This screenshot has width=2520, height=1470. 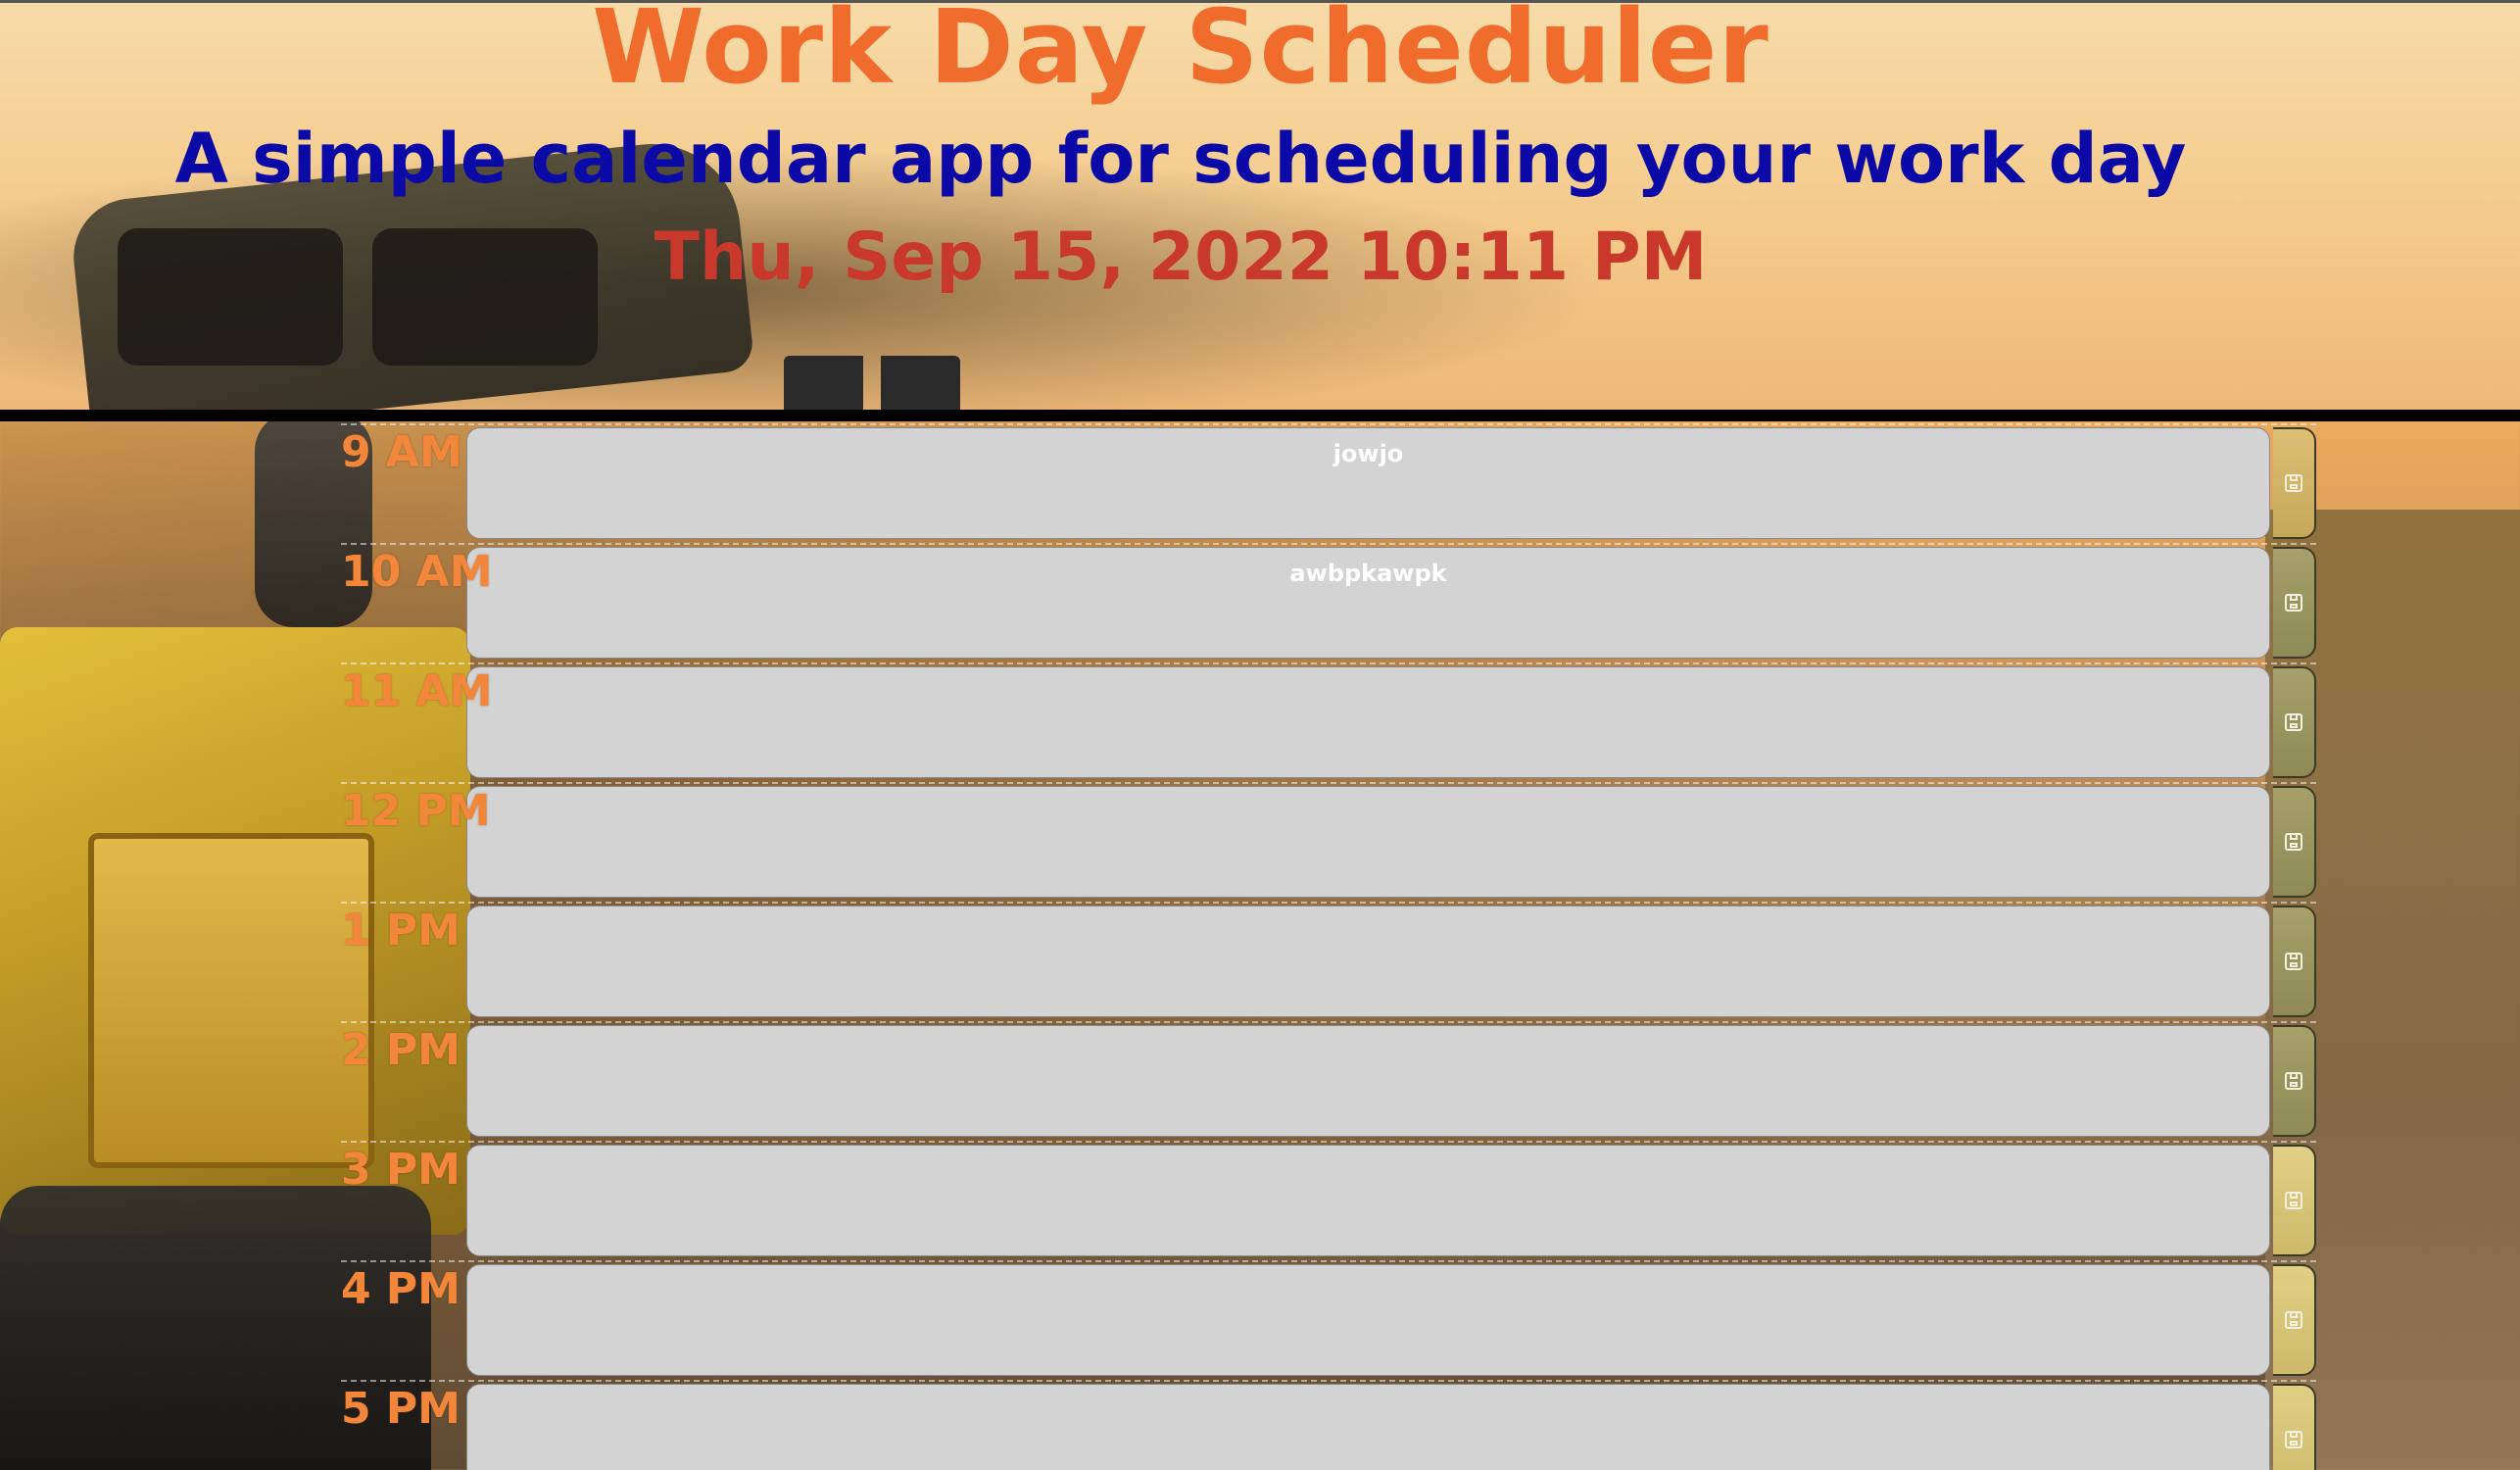 I want to click on hour-label: 4 PM, so click(x=400, y=1289).